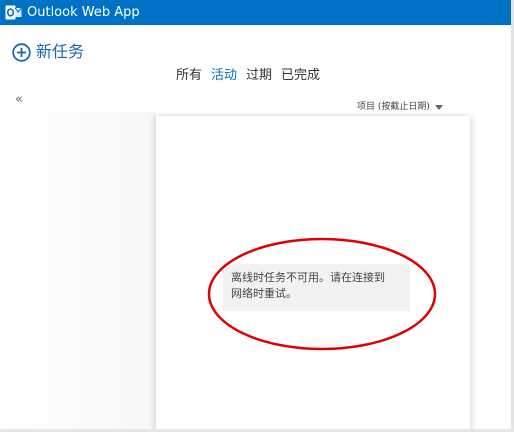 The width and height of the screenshot is (514, 432). I want to click on filter-active: 活动, so click(224, 76).